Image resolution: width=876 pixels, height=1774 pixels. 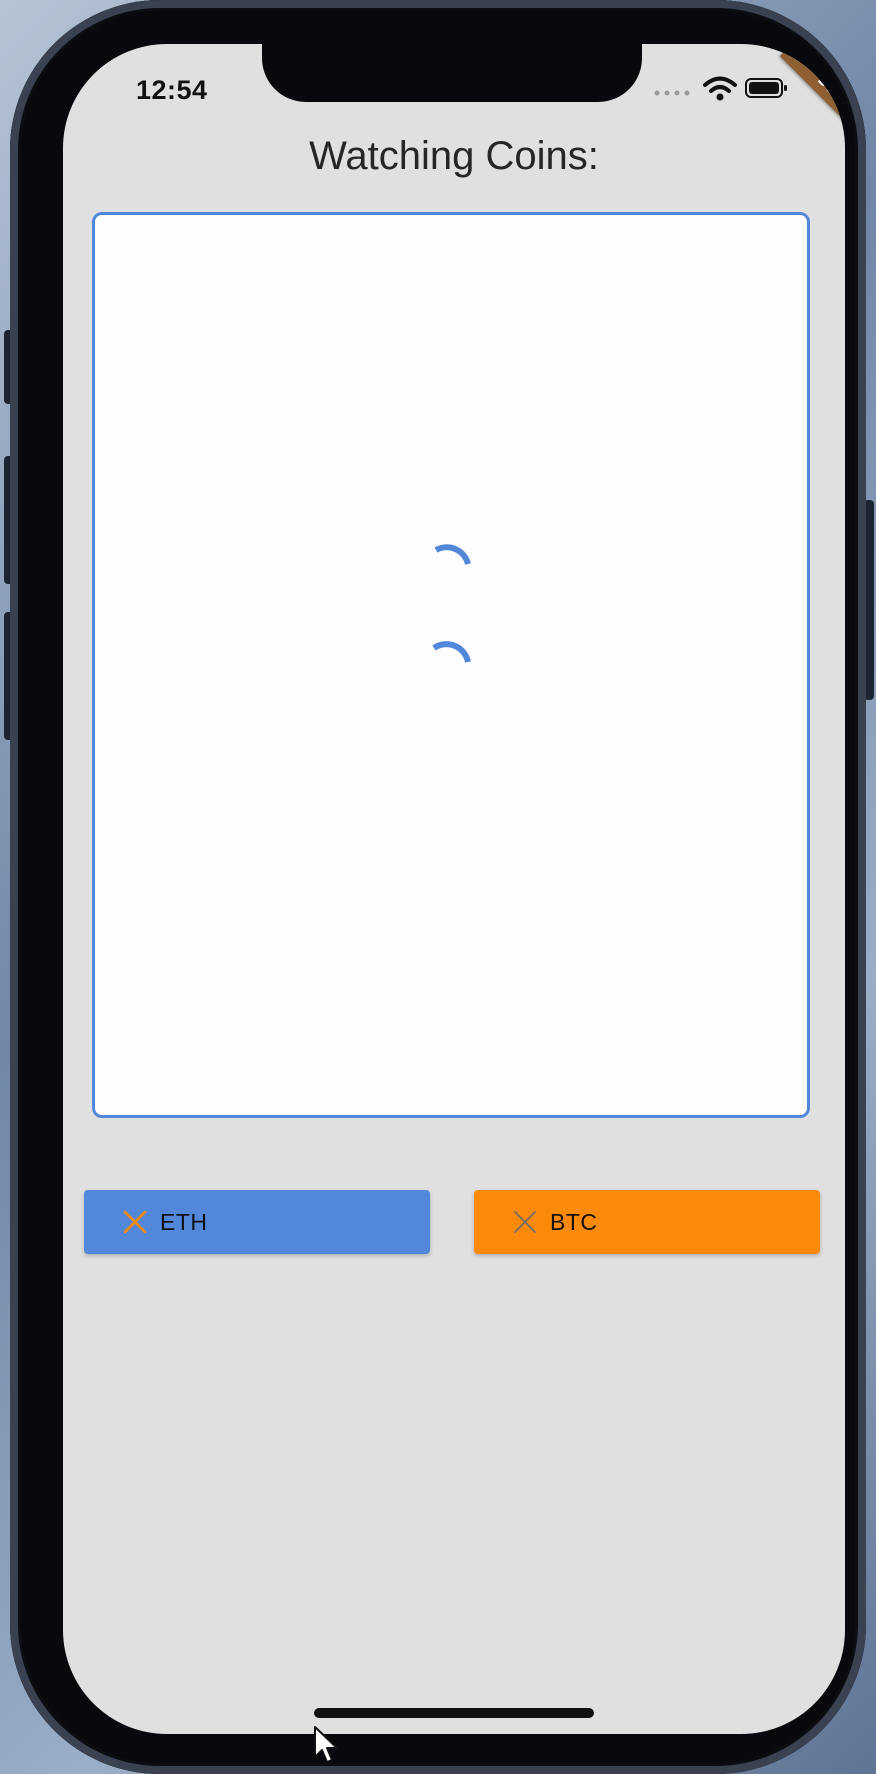 I want to click on camera-notch, so click(x=452, y=73).